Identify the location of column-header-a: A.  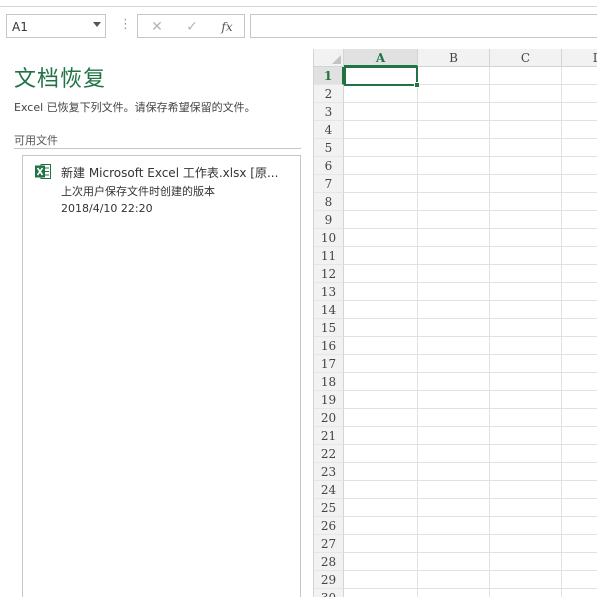
(381, 58).